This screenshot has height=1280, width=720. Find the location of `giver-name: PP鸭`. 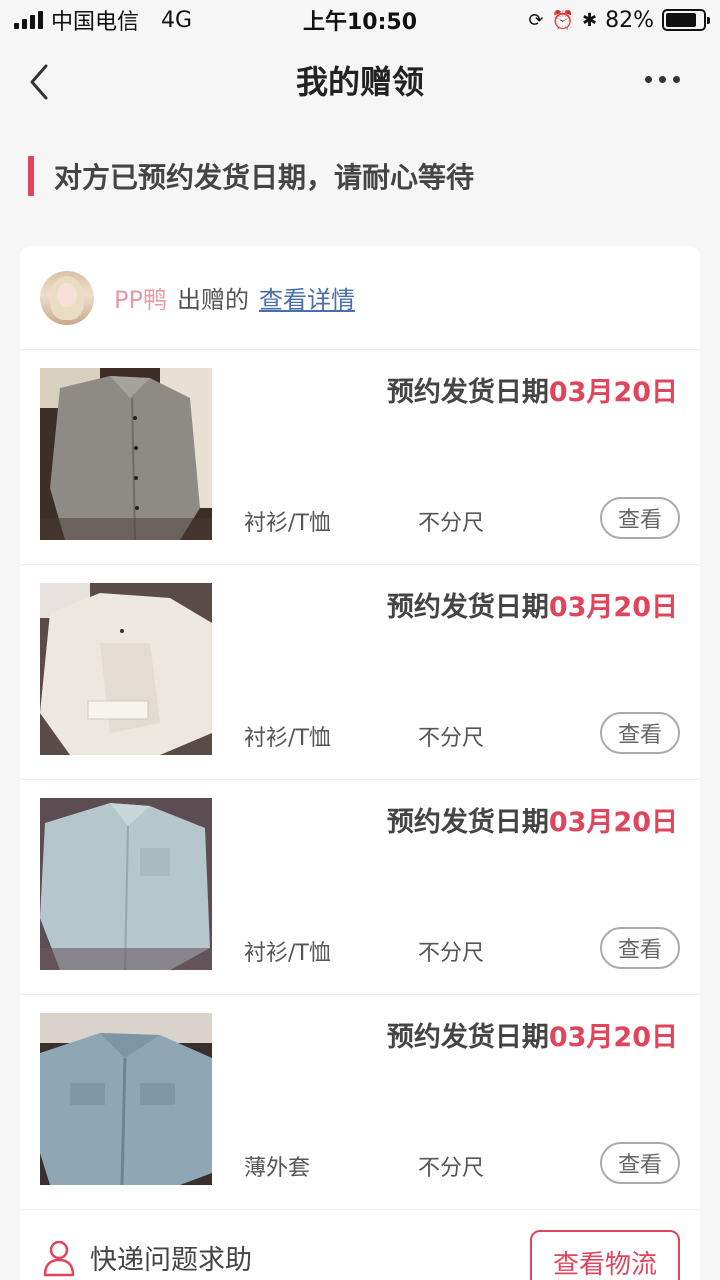

giver-name: PP鸭 is located at coordinates (140, 297).